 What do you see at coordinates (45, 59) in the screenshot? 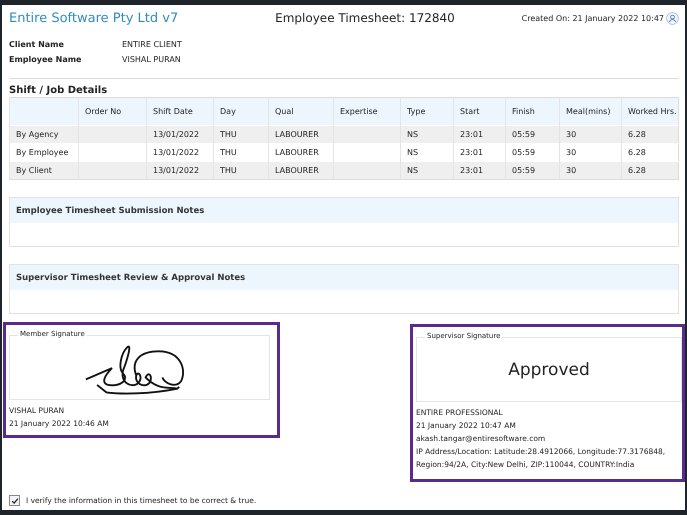
I see `field-label: Employee Name` at bounding box center [45, 59].